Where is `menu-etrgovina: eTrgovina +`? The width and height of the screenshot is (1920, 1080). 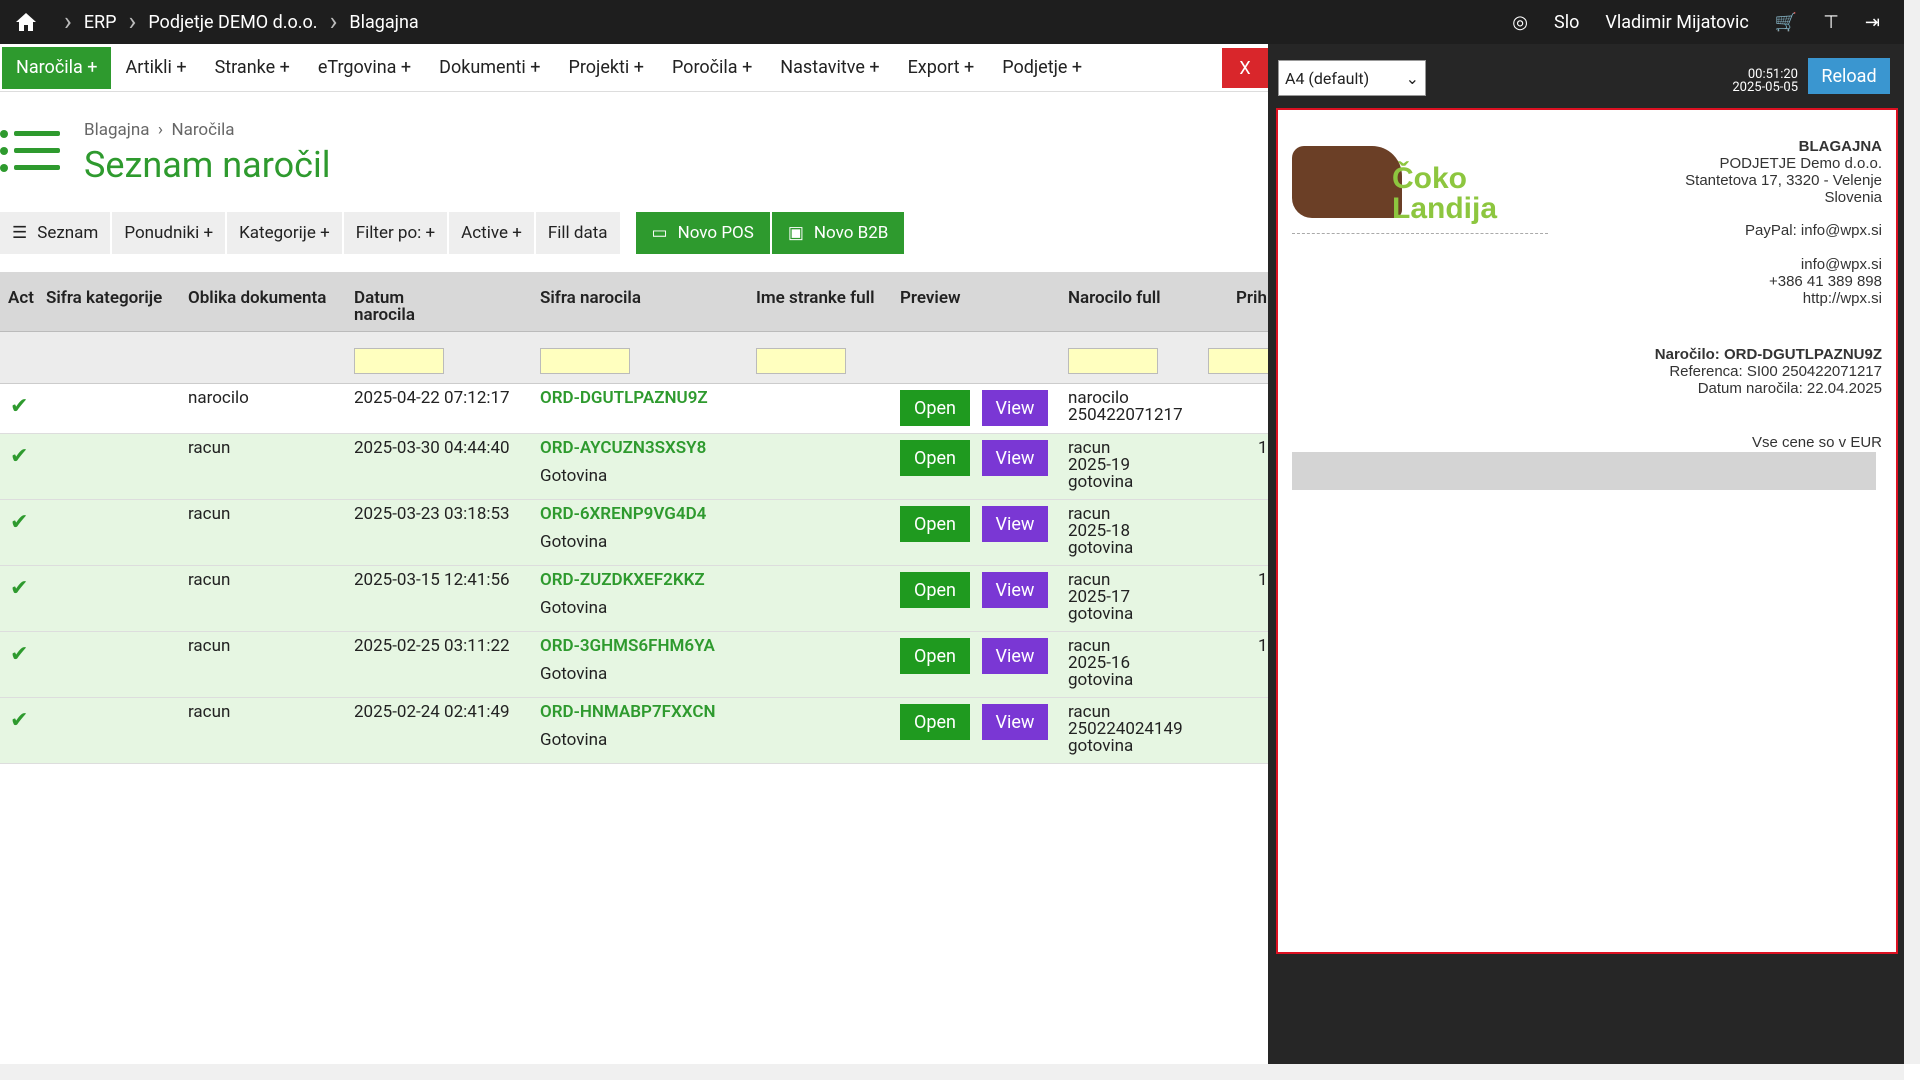
menu-etrgovina: eTrgovina + is located at coordinates (364, 68).